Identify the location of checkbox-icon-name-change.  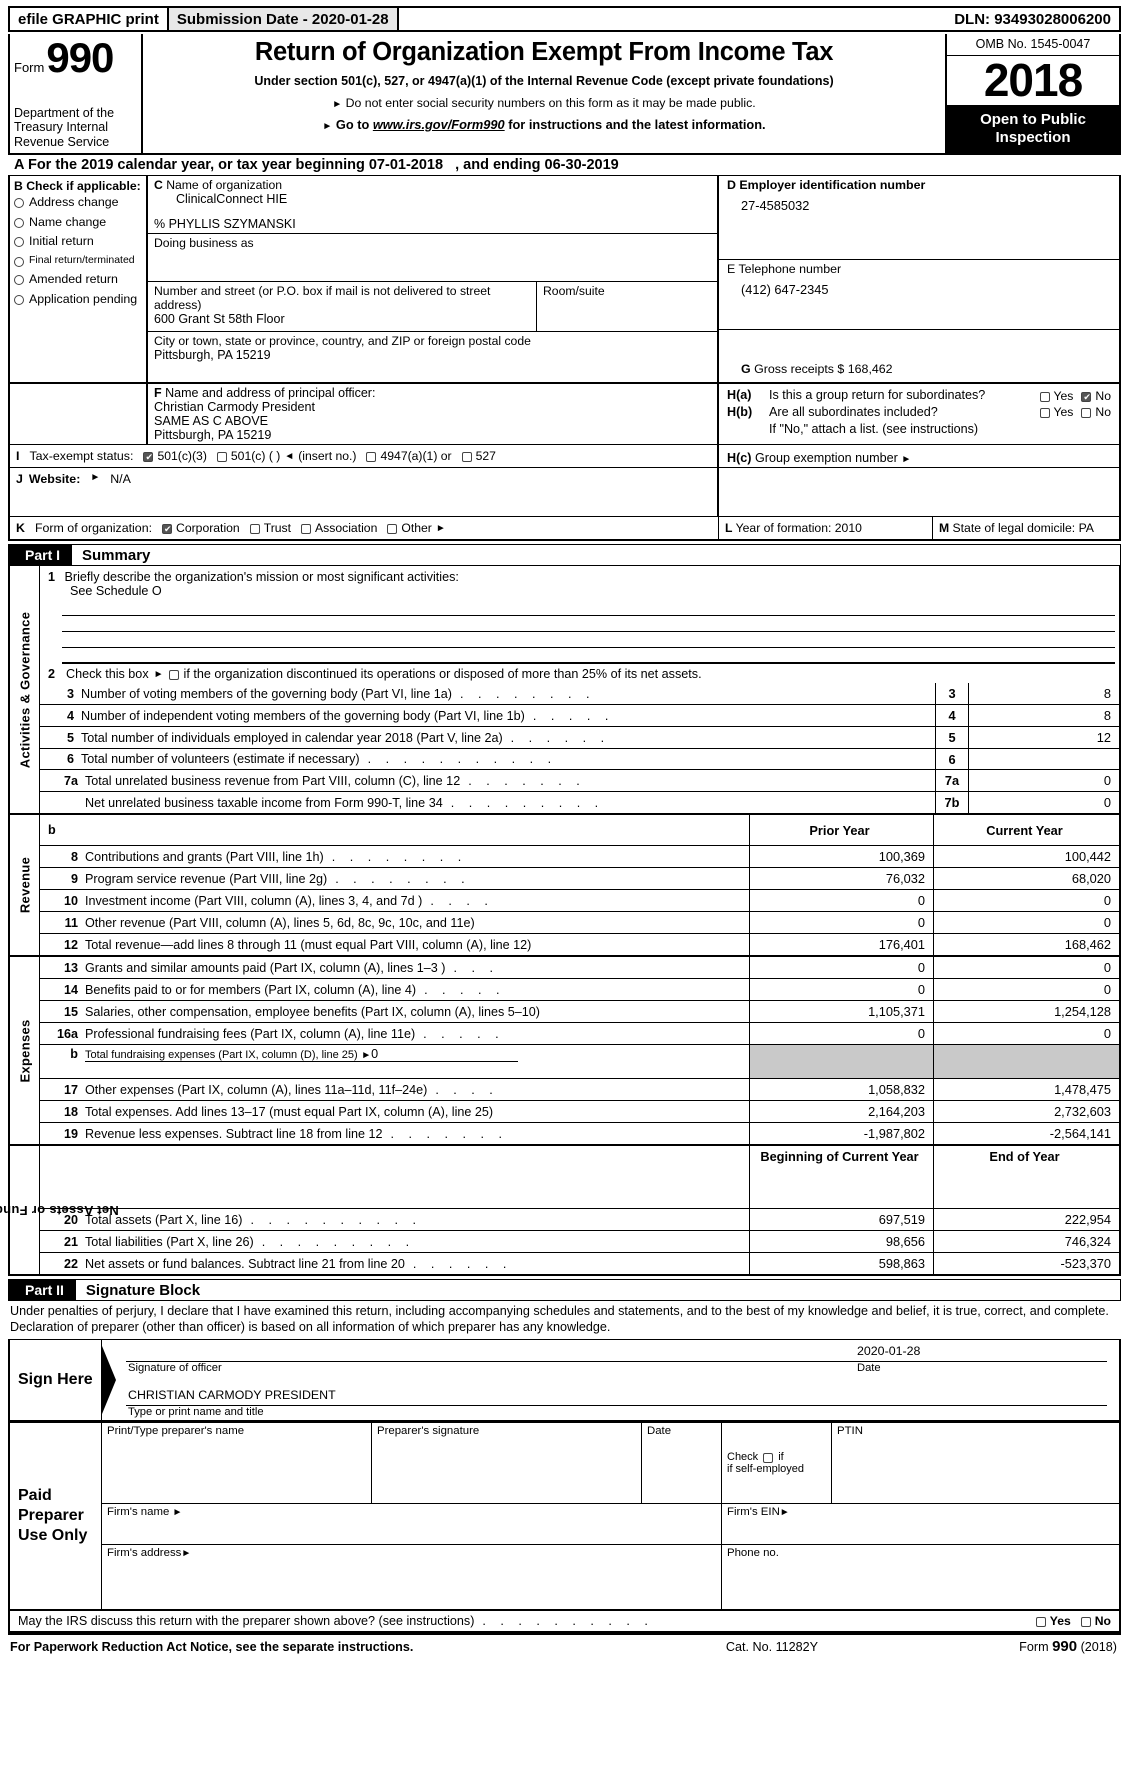
(19, 222).